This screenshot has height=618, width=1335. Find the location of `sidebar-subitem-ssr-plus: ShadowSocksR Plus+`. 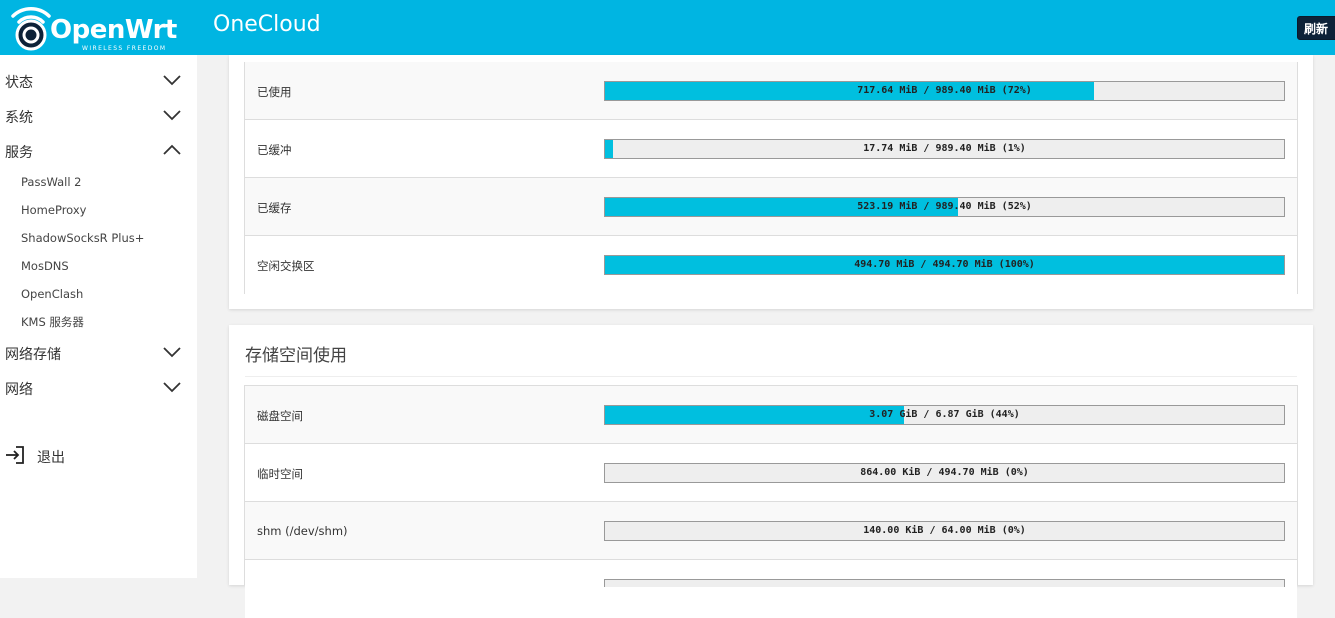

sidebar-subitem-ssr-plus: ShadowSocksR Plus+ is located at coordinates (98, 238).